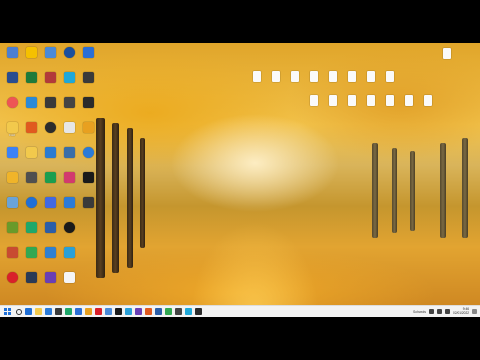 The image size is (480, 360). I want to click on desktop-shortcut-icon: Fold, so click(12, 131).